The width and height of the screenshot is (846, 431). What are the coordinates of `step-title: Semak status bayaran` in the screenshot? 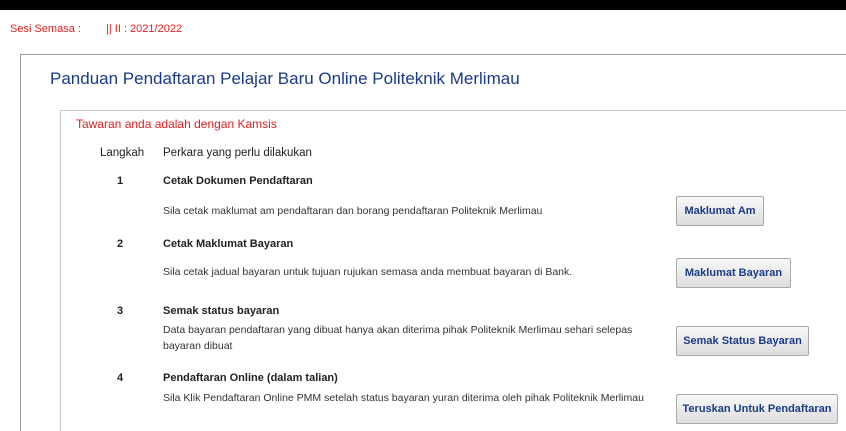 It's located at (221, 311).